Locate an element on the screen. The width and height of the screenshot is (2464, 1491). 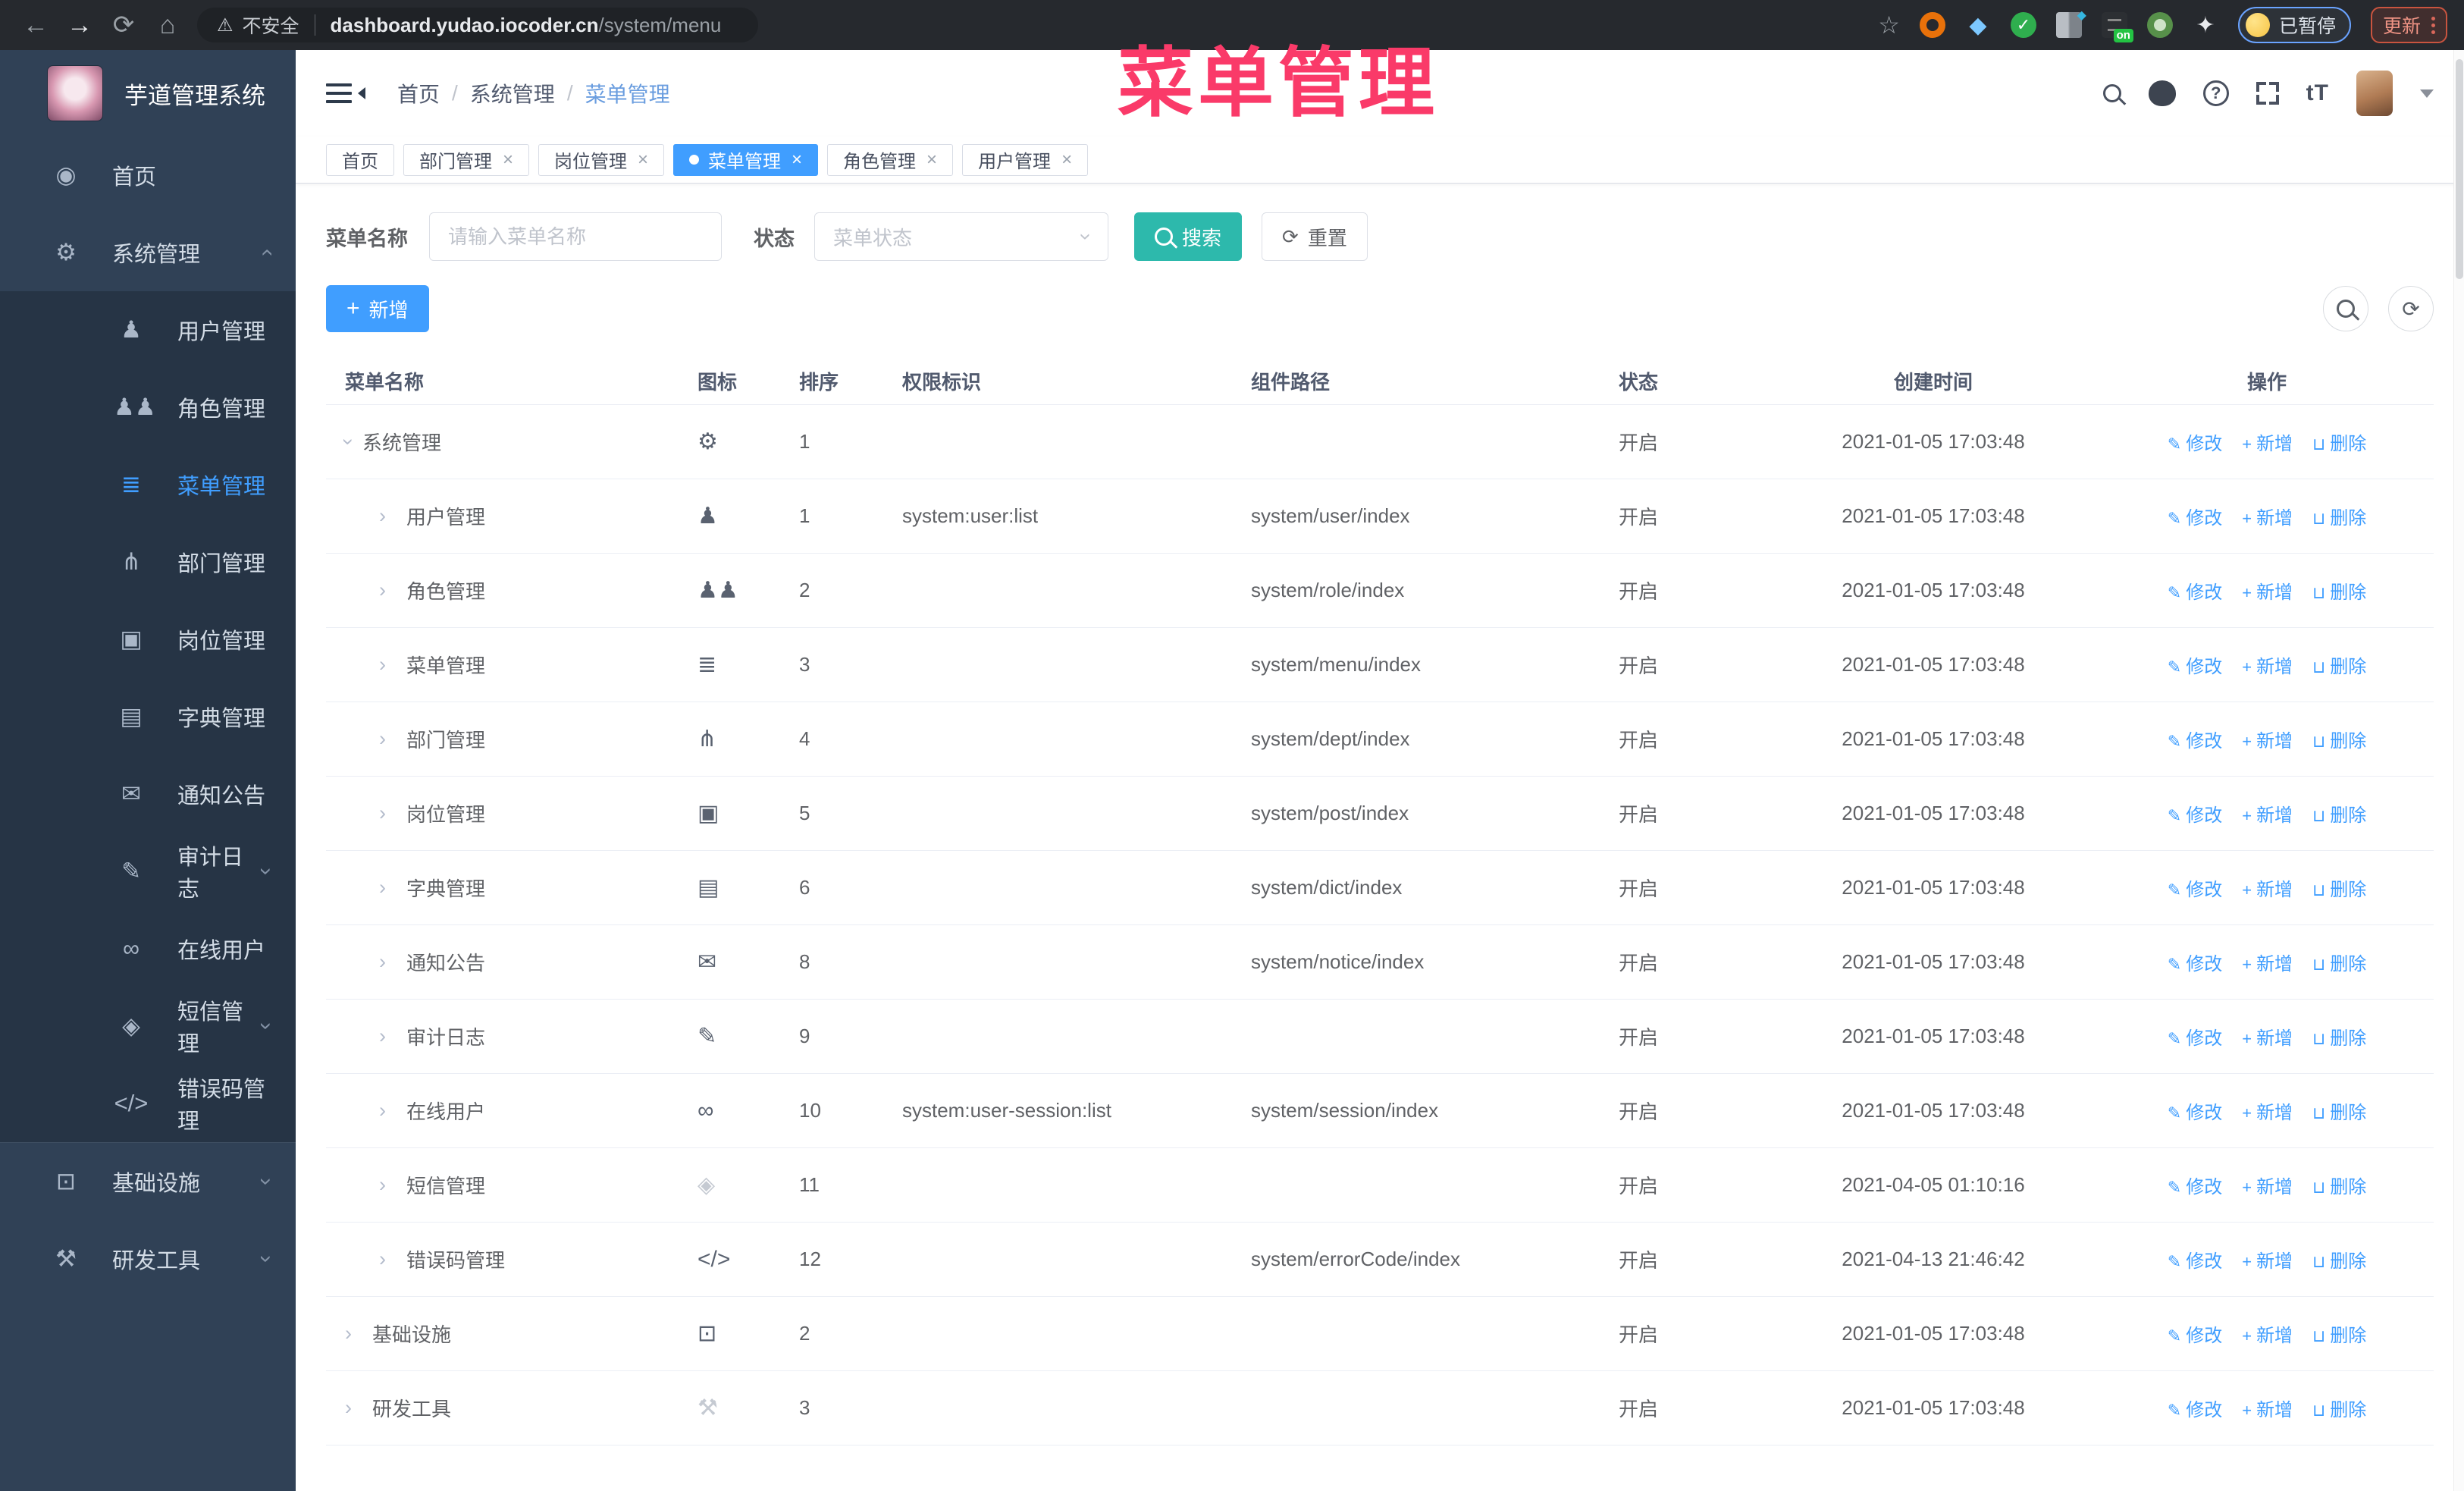
sidebar-item-system: ⚙ 系统管理 › is located at coordinates (148, 252).